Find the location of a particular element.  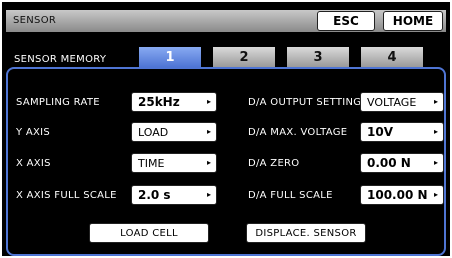

sampling-rate-select: 25kHz ▸ is located at coordinates (174, 102).